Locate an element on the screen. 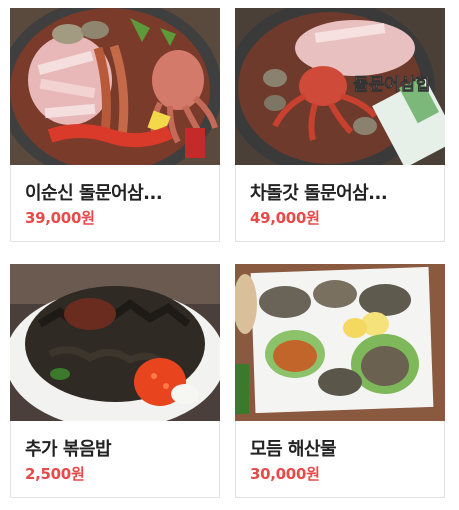 This screenshot has width=459, height=510. seafood-platter-image is located at coordinates (340, 342).